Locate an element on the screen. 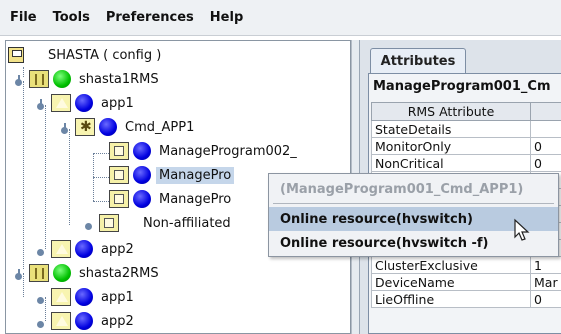  menu-bar: File Tools Preferences Help is located at coordinates (280, 18).